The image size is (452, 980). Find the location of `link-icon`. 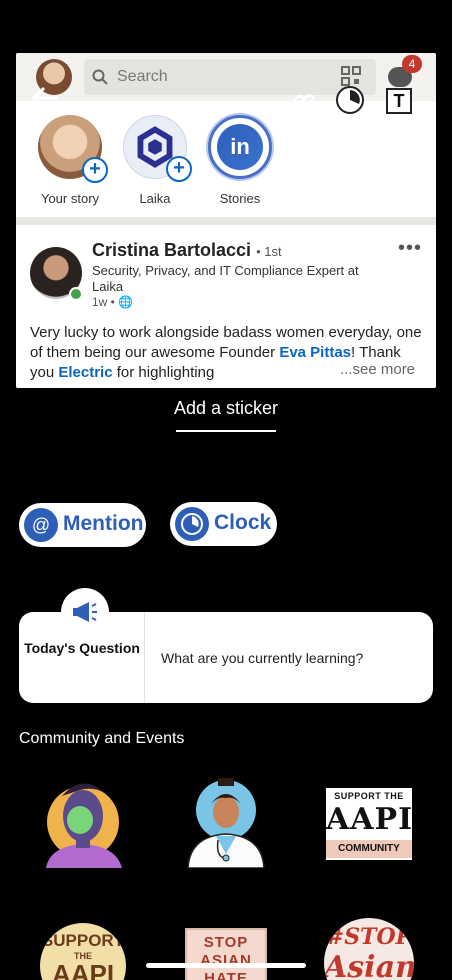

link-icon is located at coordinates (303, 101).